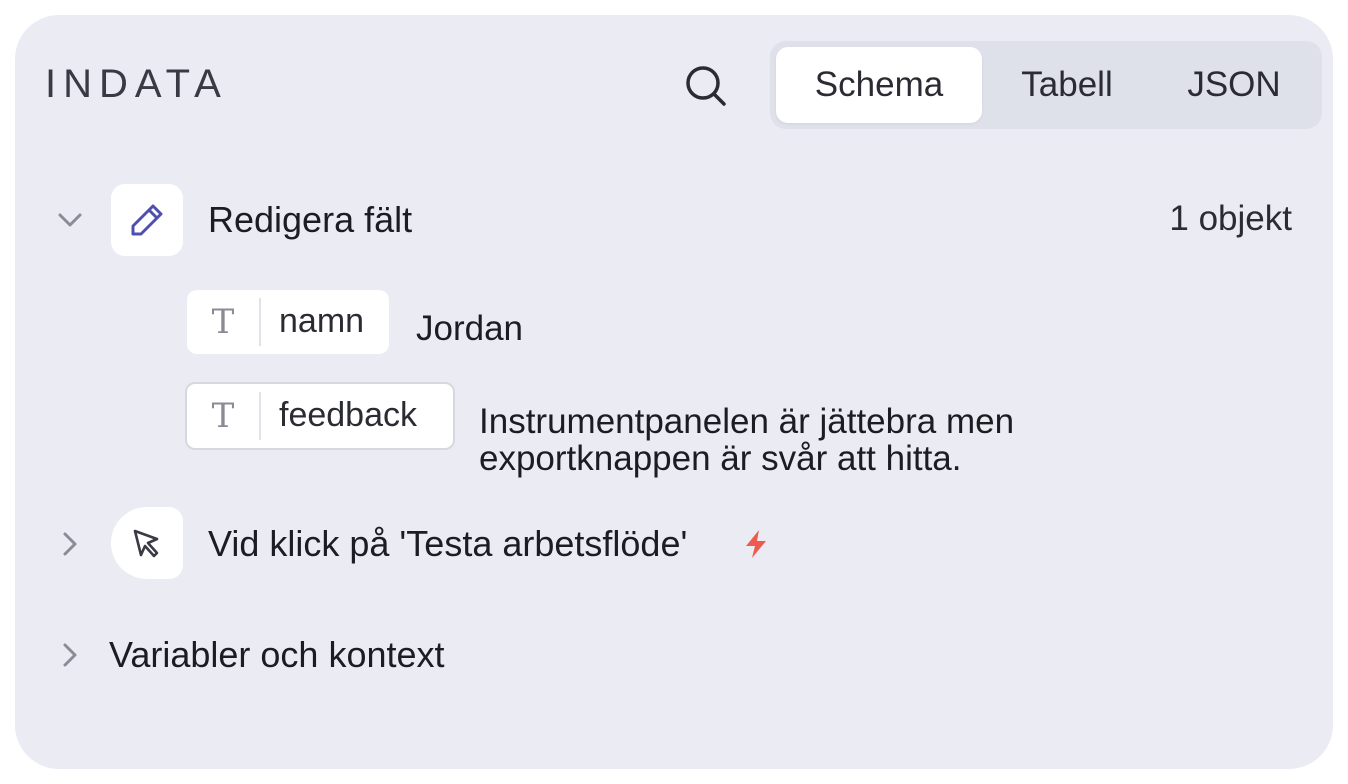 This screenshot has width=1348, height=784. I want to click on field-name: namn, so click(322, 321).